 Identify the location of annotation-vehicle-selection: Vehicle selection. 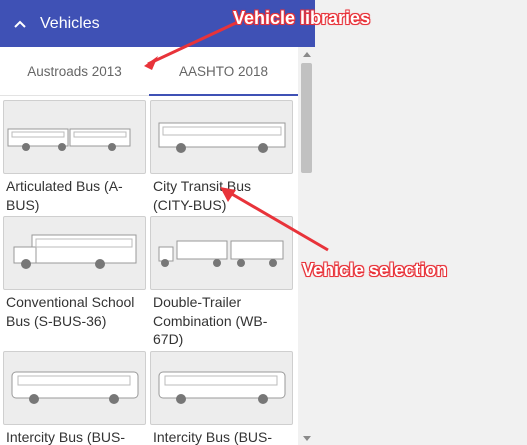
(375, 270).